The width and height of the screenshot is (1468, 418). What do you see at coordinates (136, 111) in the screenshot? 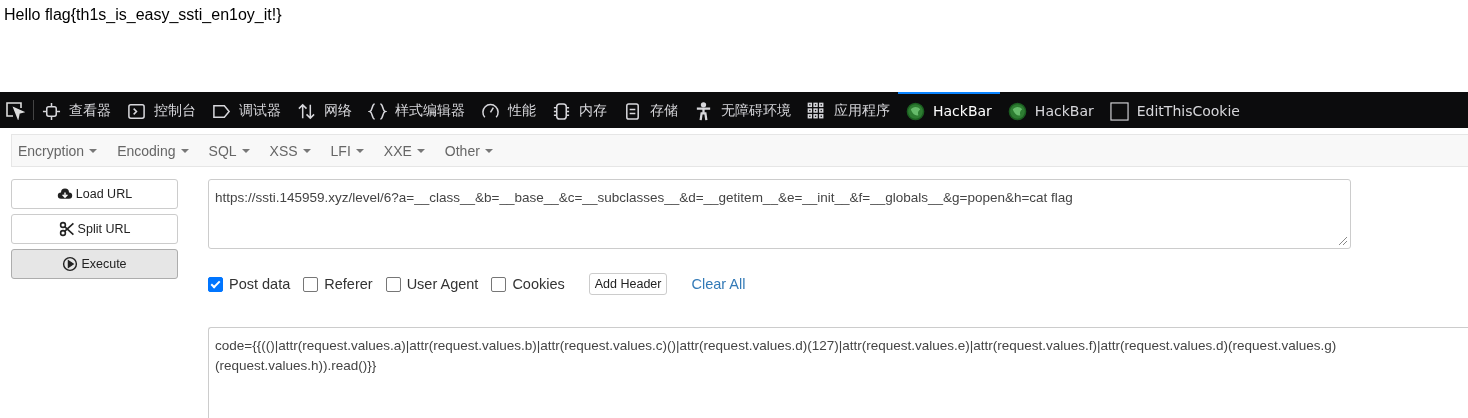
I see `console-icon` at bounding box center [136, 111].